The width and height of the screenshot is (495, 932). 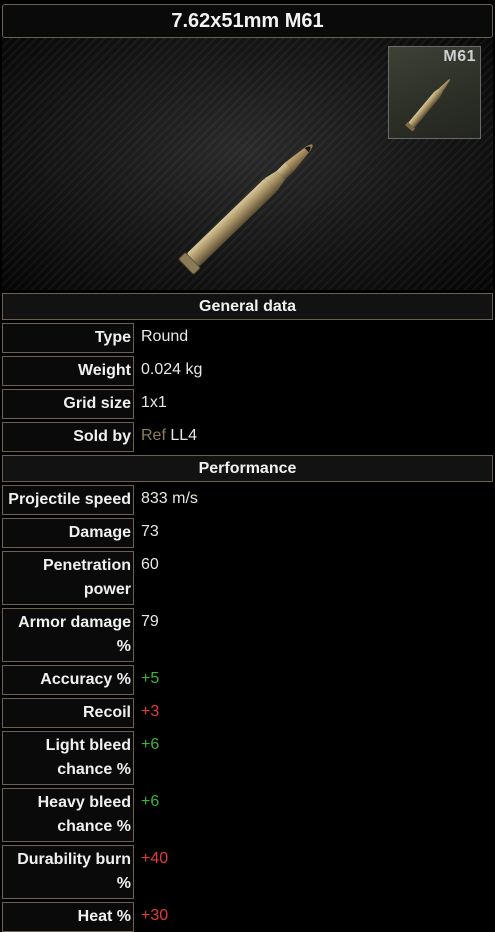 What do you see at coordinates (68, 338) in the screenshot?
I see `type-label: Type` at bounding box center [68, 338].